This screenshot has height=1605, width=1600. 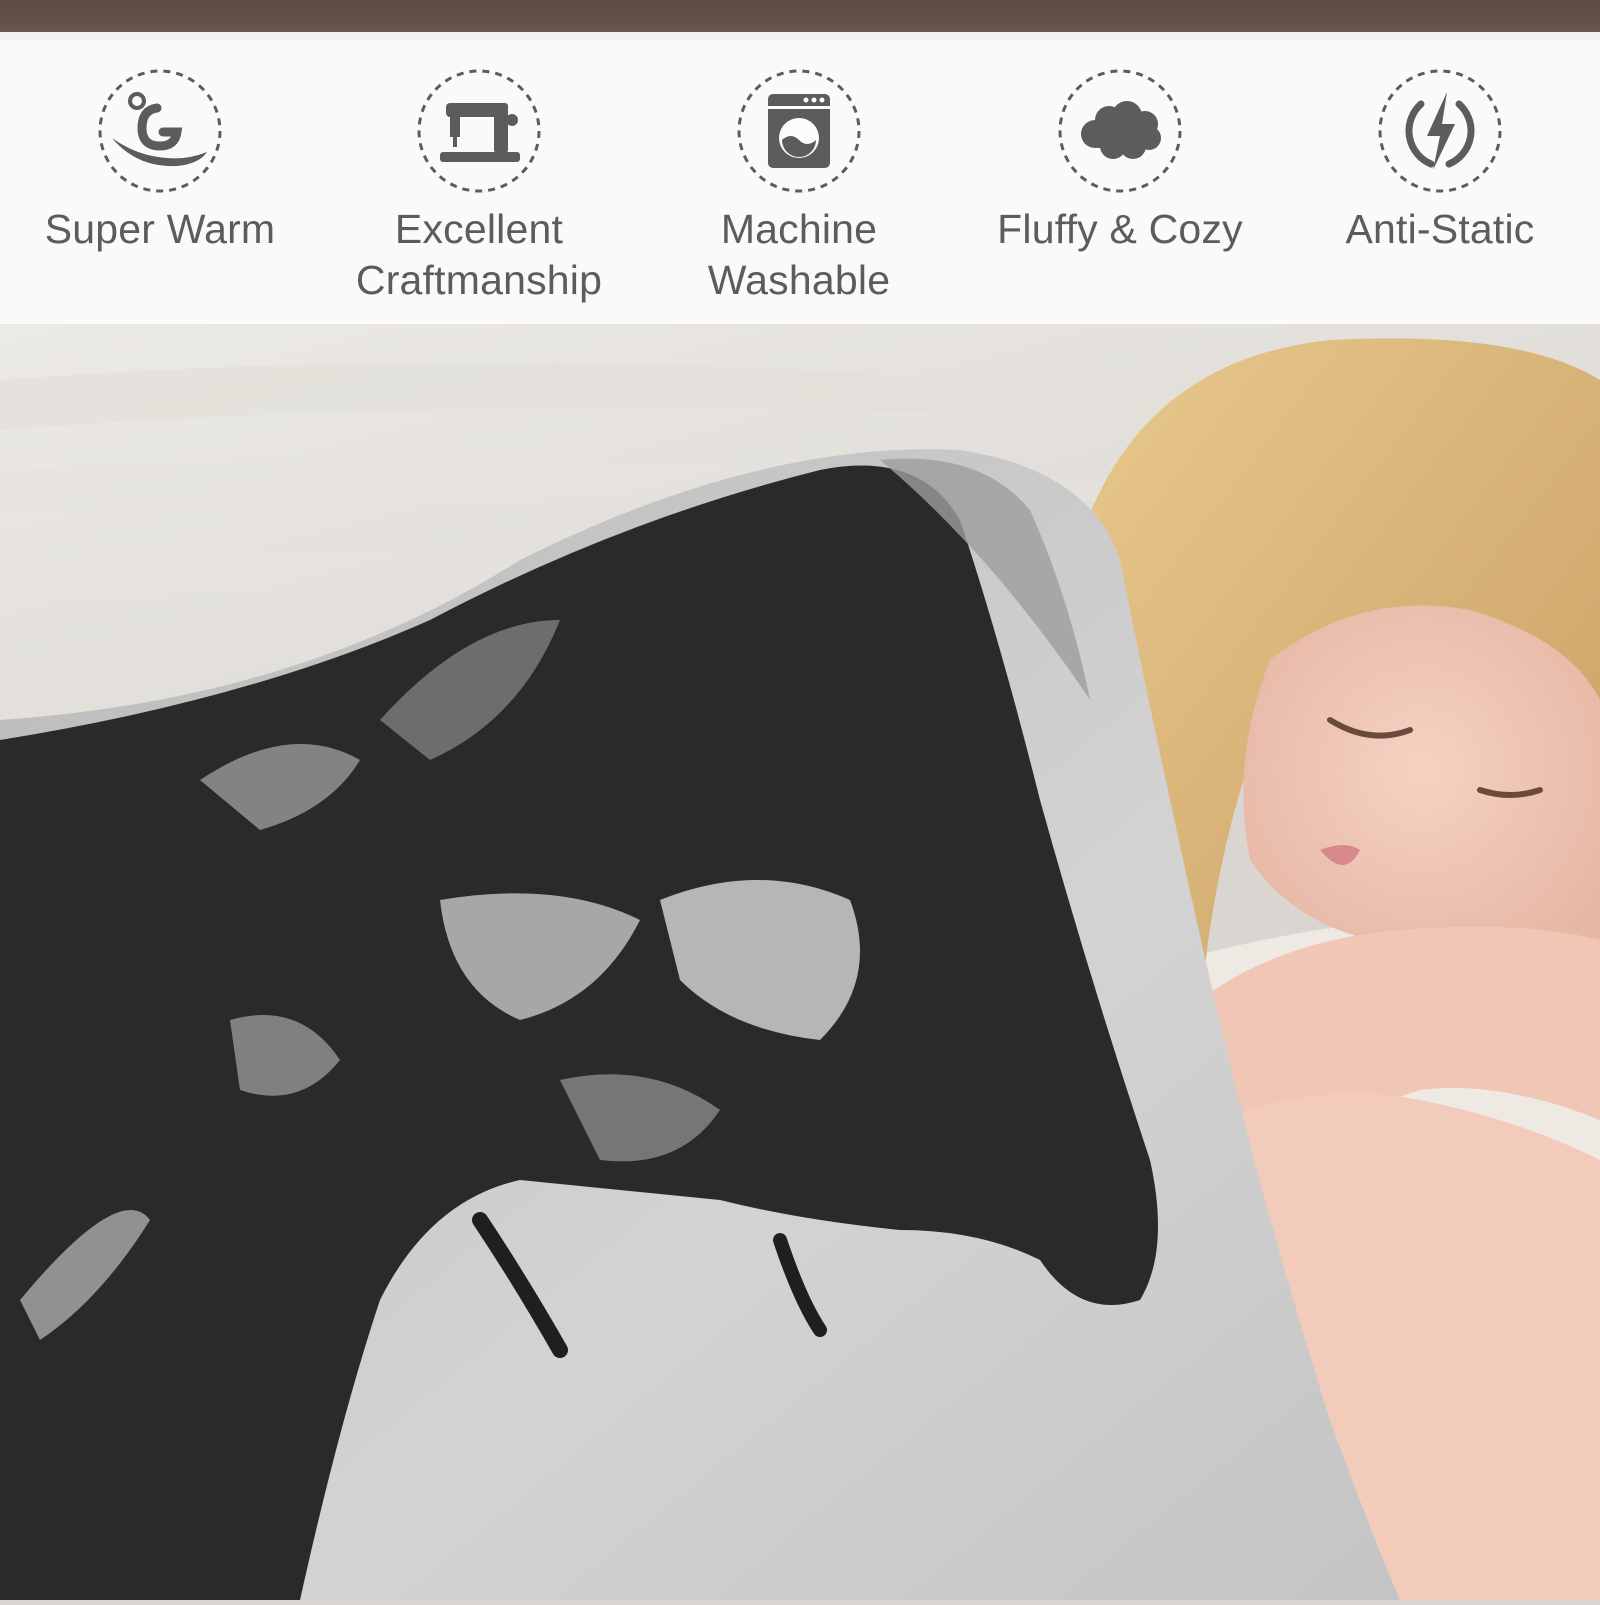 I want to click on feature-super-warm: Super Warm, so click(x=160, y=161).